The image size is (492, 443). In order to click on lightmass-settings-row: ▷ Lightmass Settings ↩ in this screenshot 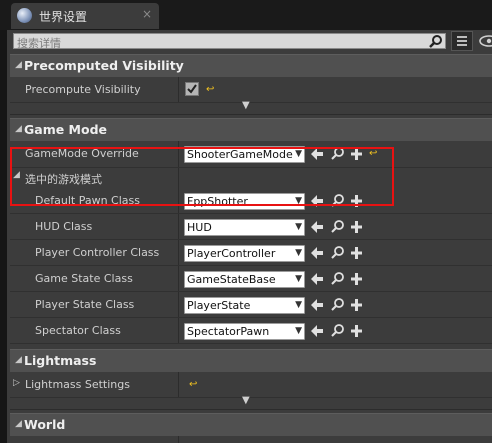, I will do `click(251, 385)`.